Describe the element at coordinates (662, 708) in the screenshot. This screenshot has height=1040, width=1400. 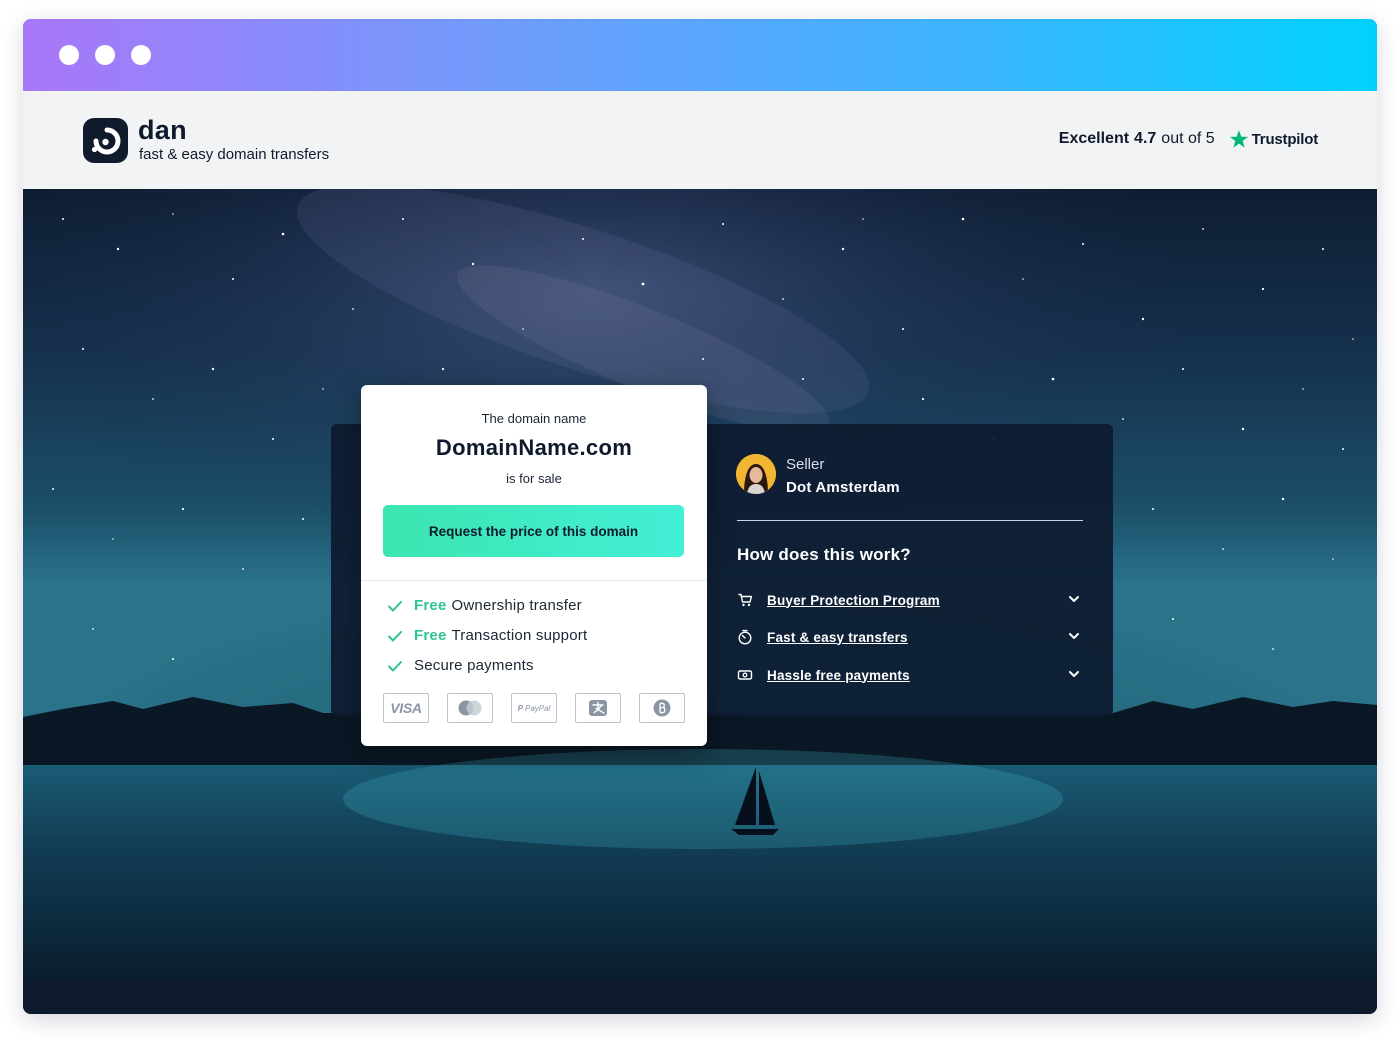
I see `bitcoin-icon` at that location.